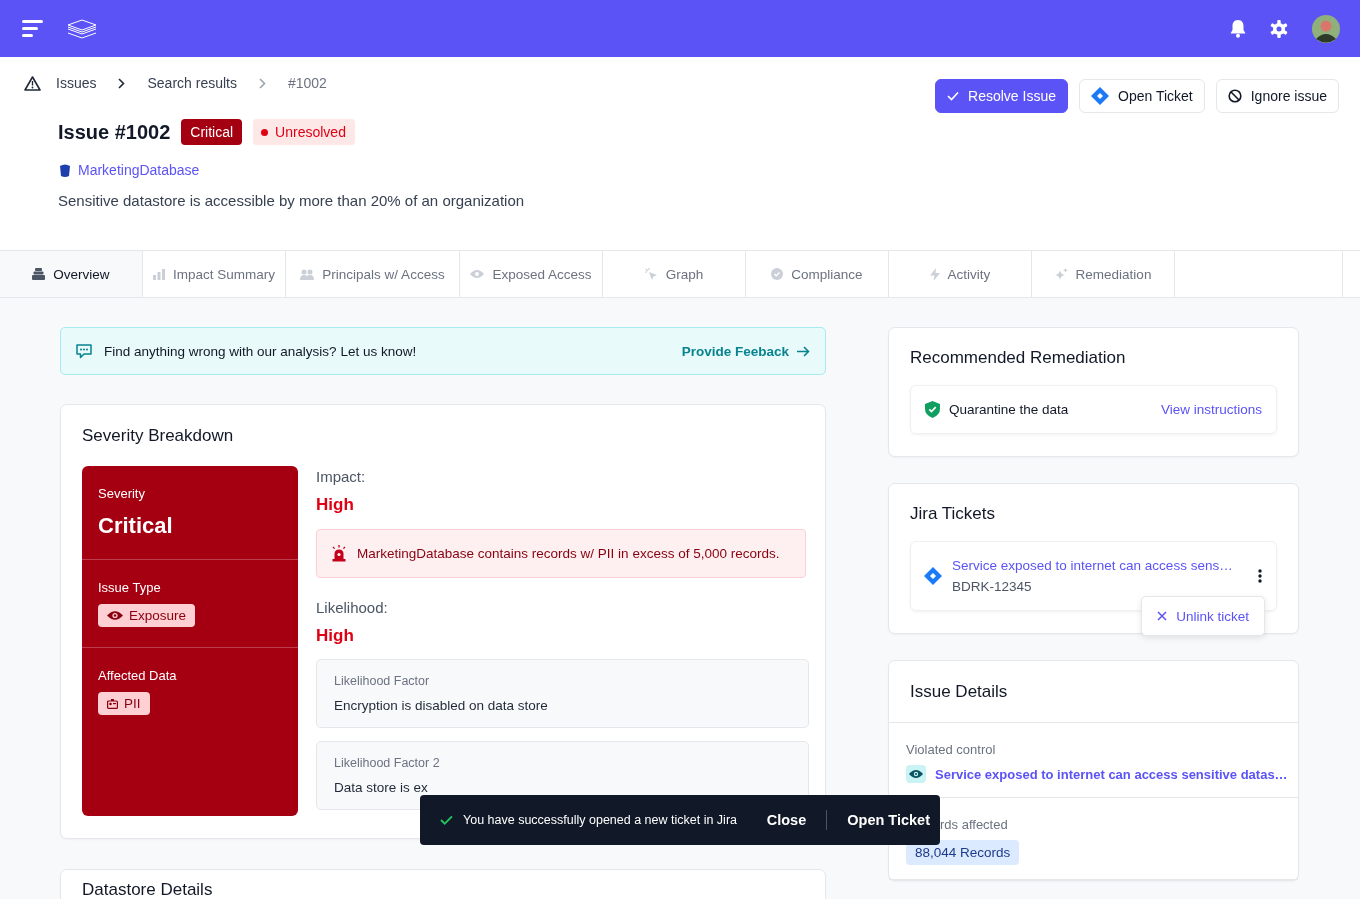  What do you see at coordinates (112, 703) in the screenshot?
I see `id-card-icon` at bounding box center [112, 703].